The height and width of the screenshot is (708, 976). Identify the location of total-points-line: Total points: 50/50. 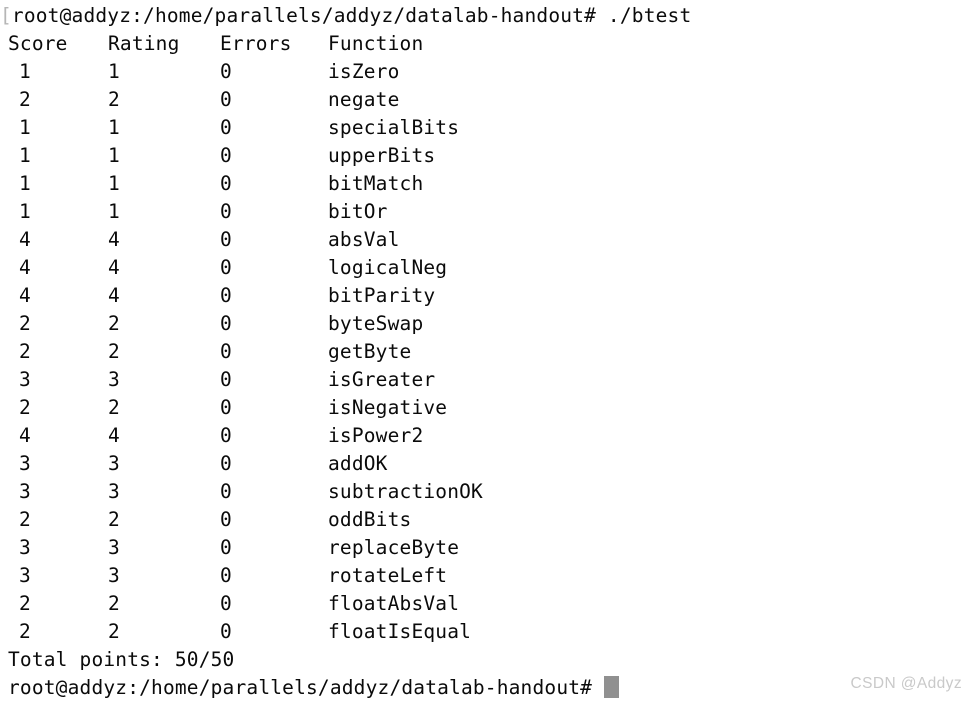
(121, 659).